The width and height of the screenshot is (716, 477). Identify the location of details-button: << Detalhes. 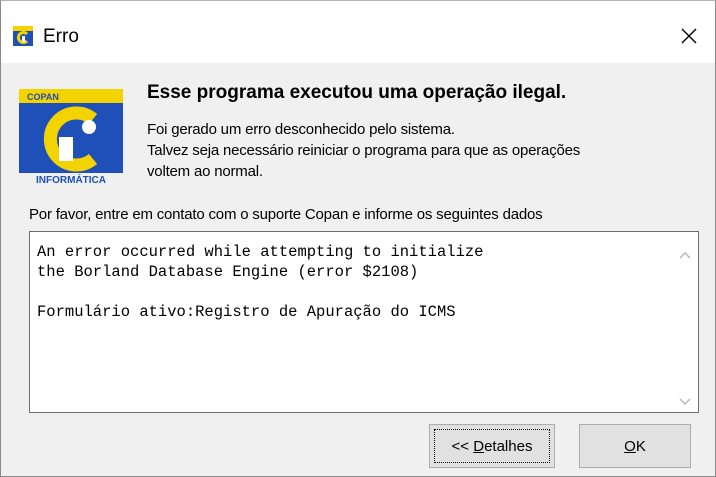
(492, 446).